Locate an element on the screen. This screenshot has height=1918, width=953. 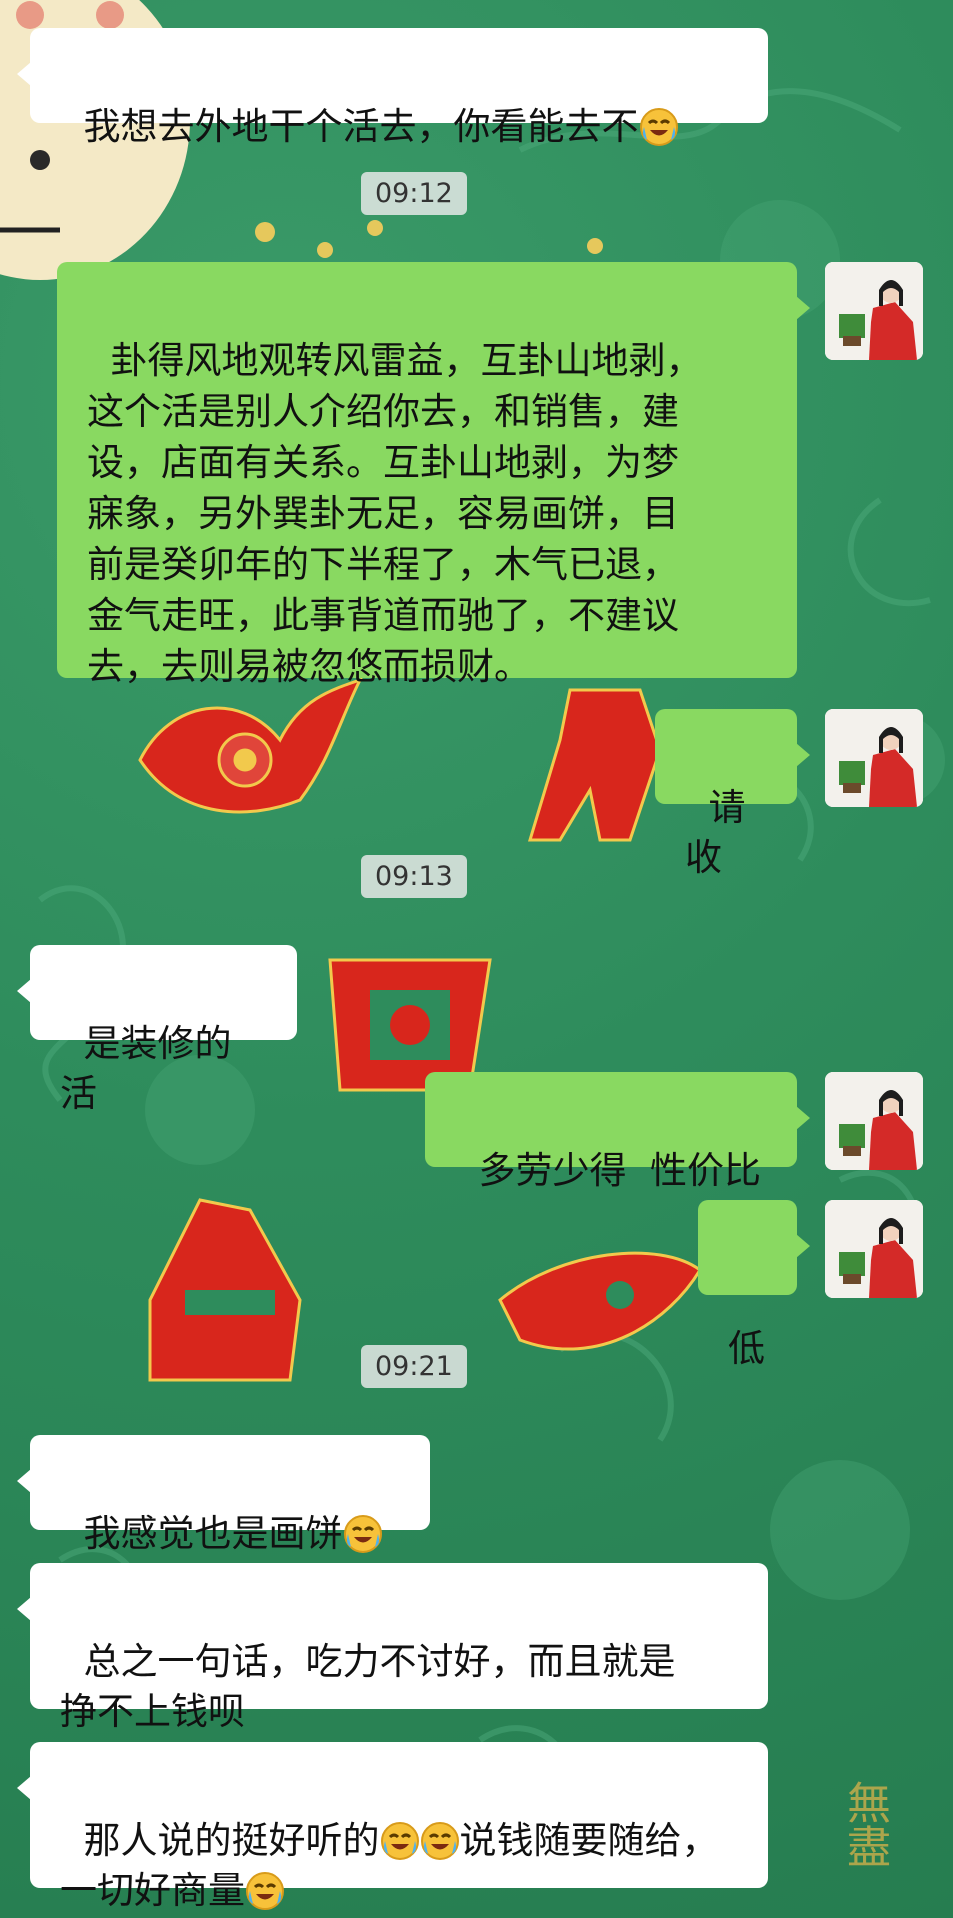
message-text: 低 is located at coordinates (746, 1348).